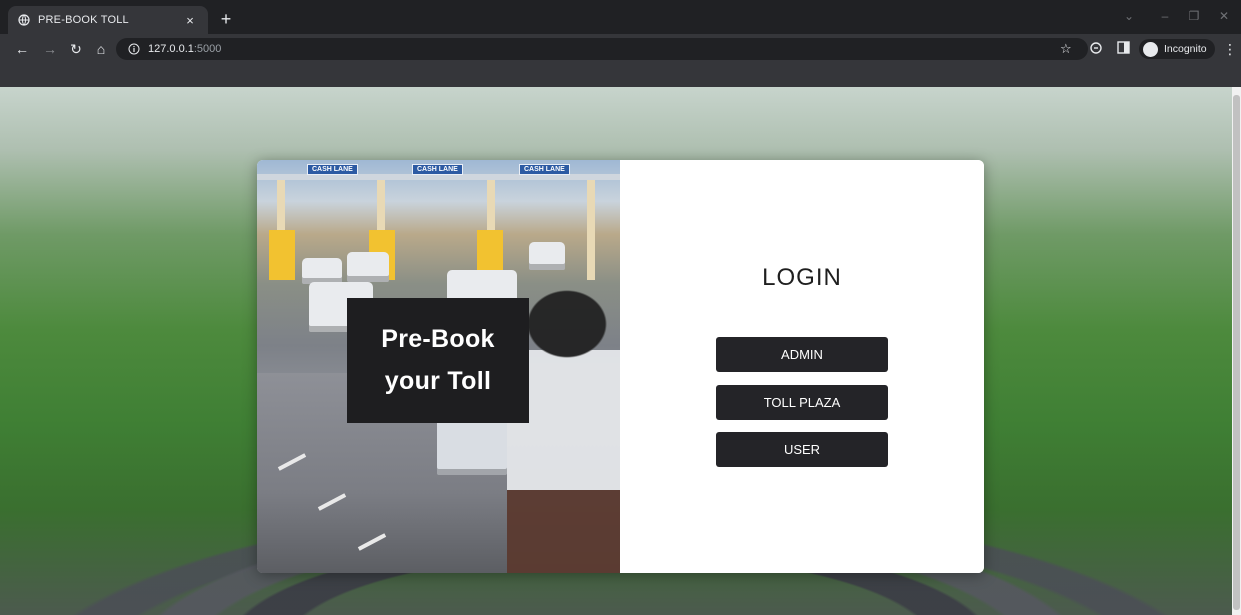 This screenshot has height=615, width=1241. Describe the element at coordinates (591, 230) in the screenshot. I see `pillar` at that location.